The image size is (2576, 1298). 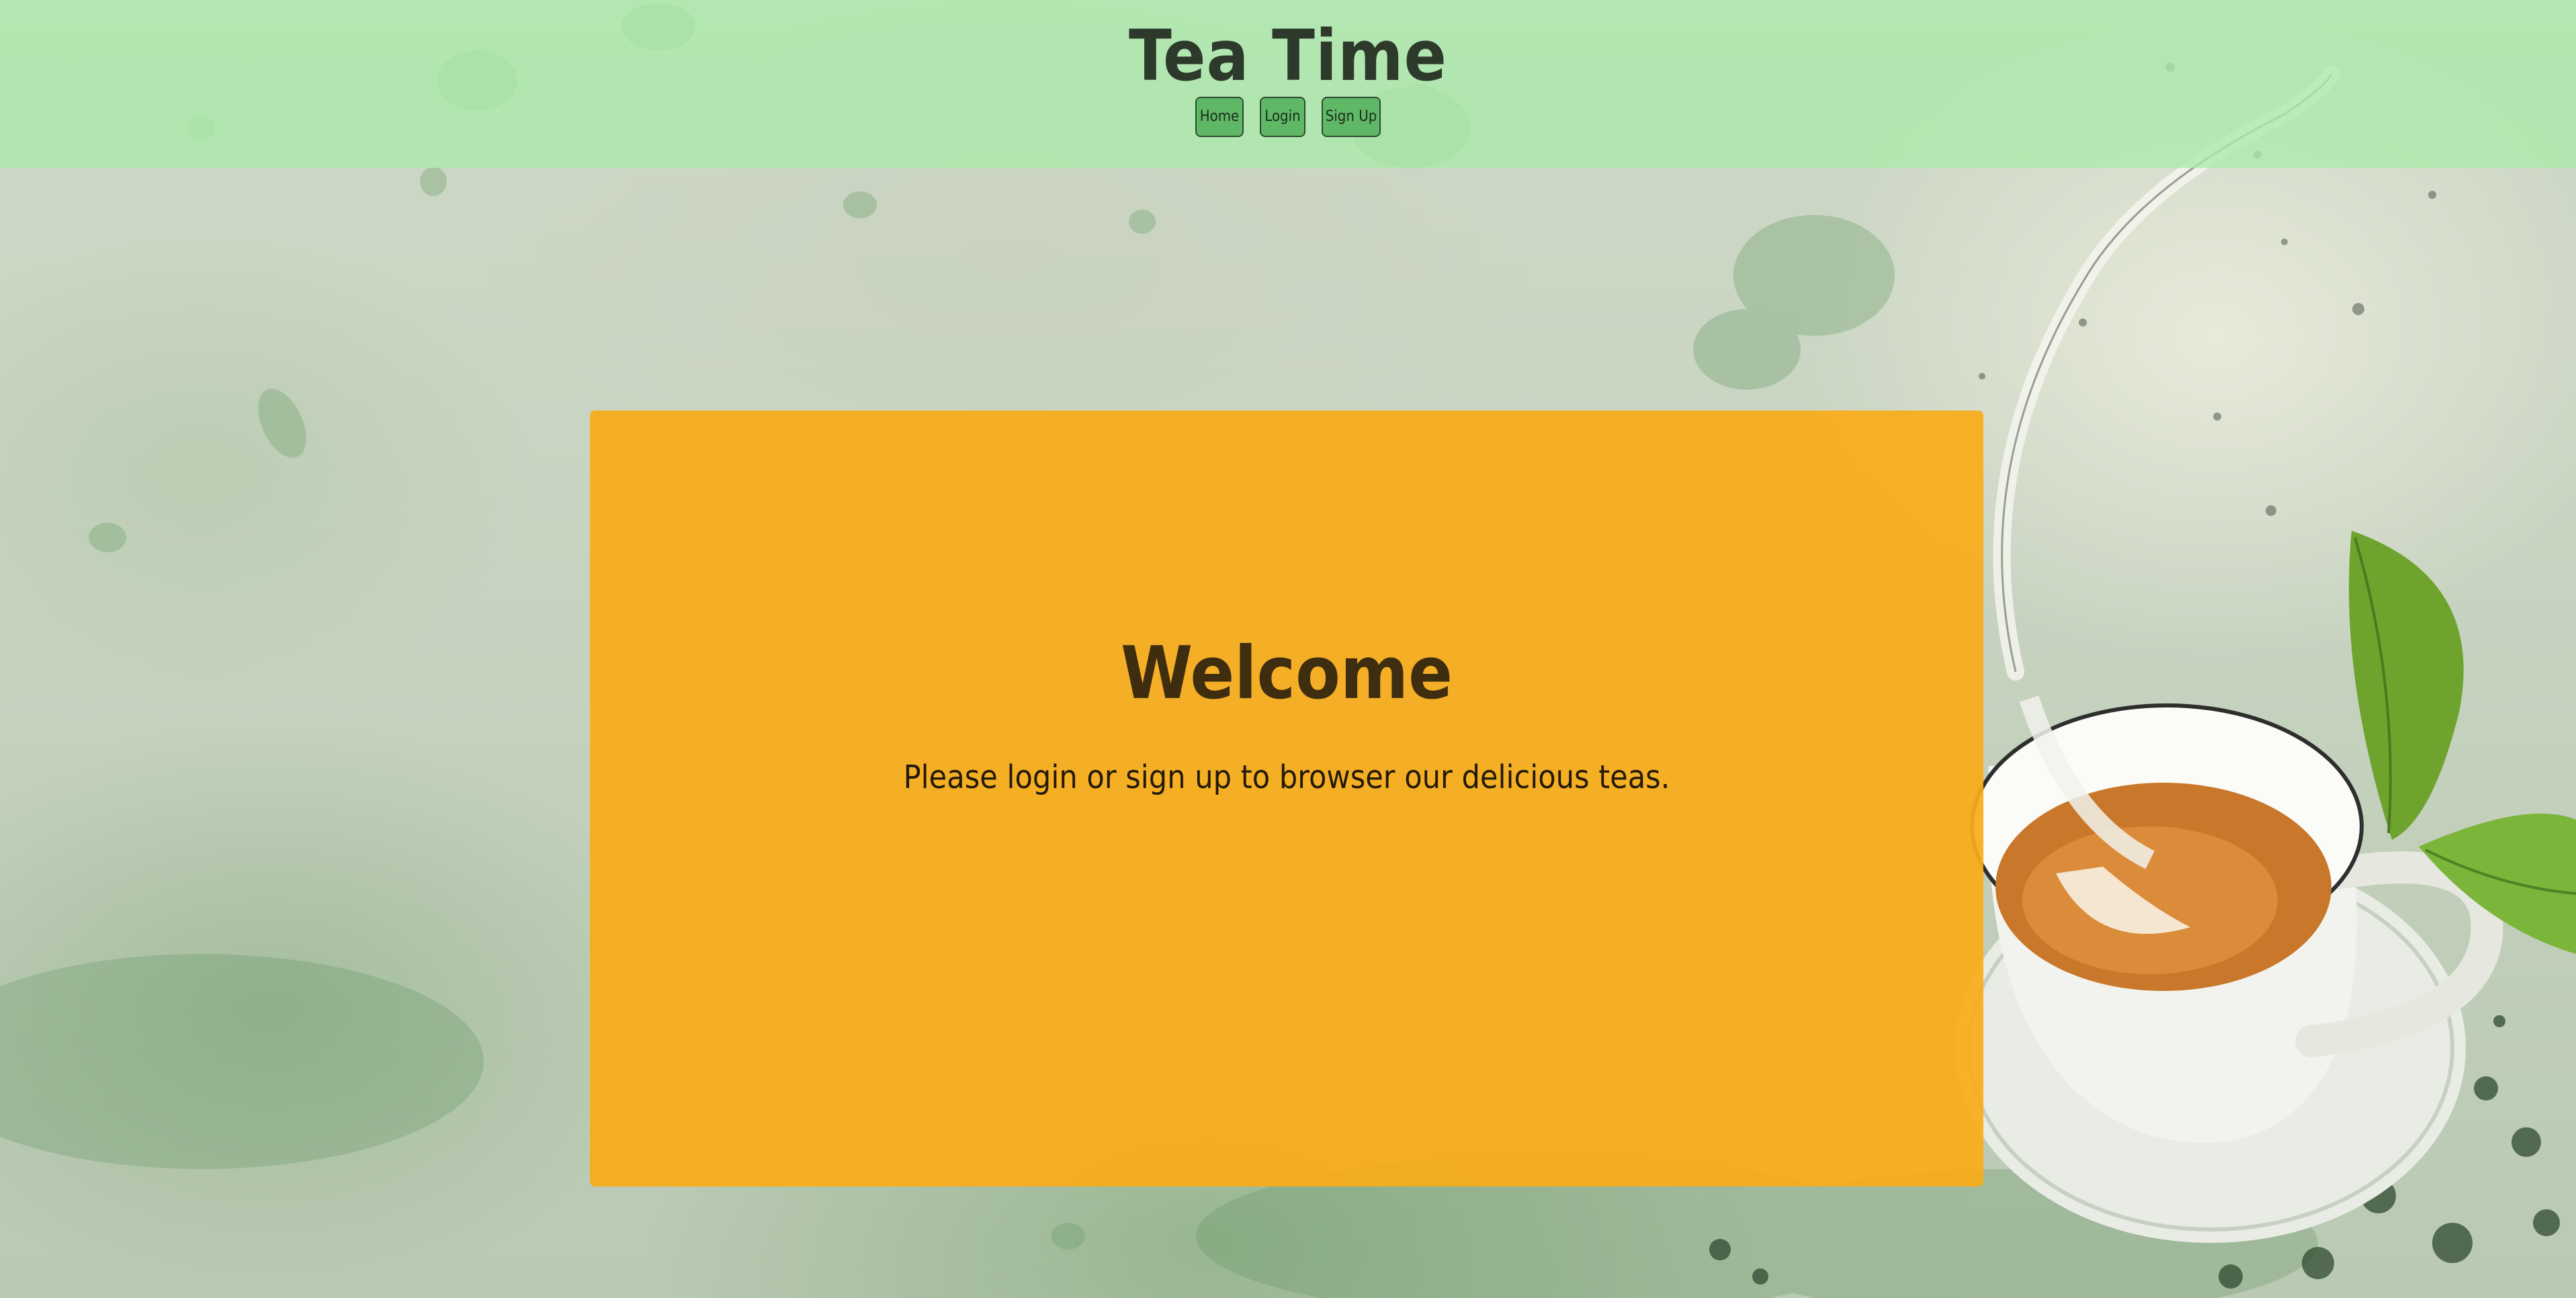 I want to click on main-nav: Home Login Sign Up, so click(x=1288, y=117).